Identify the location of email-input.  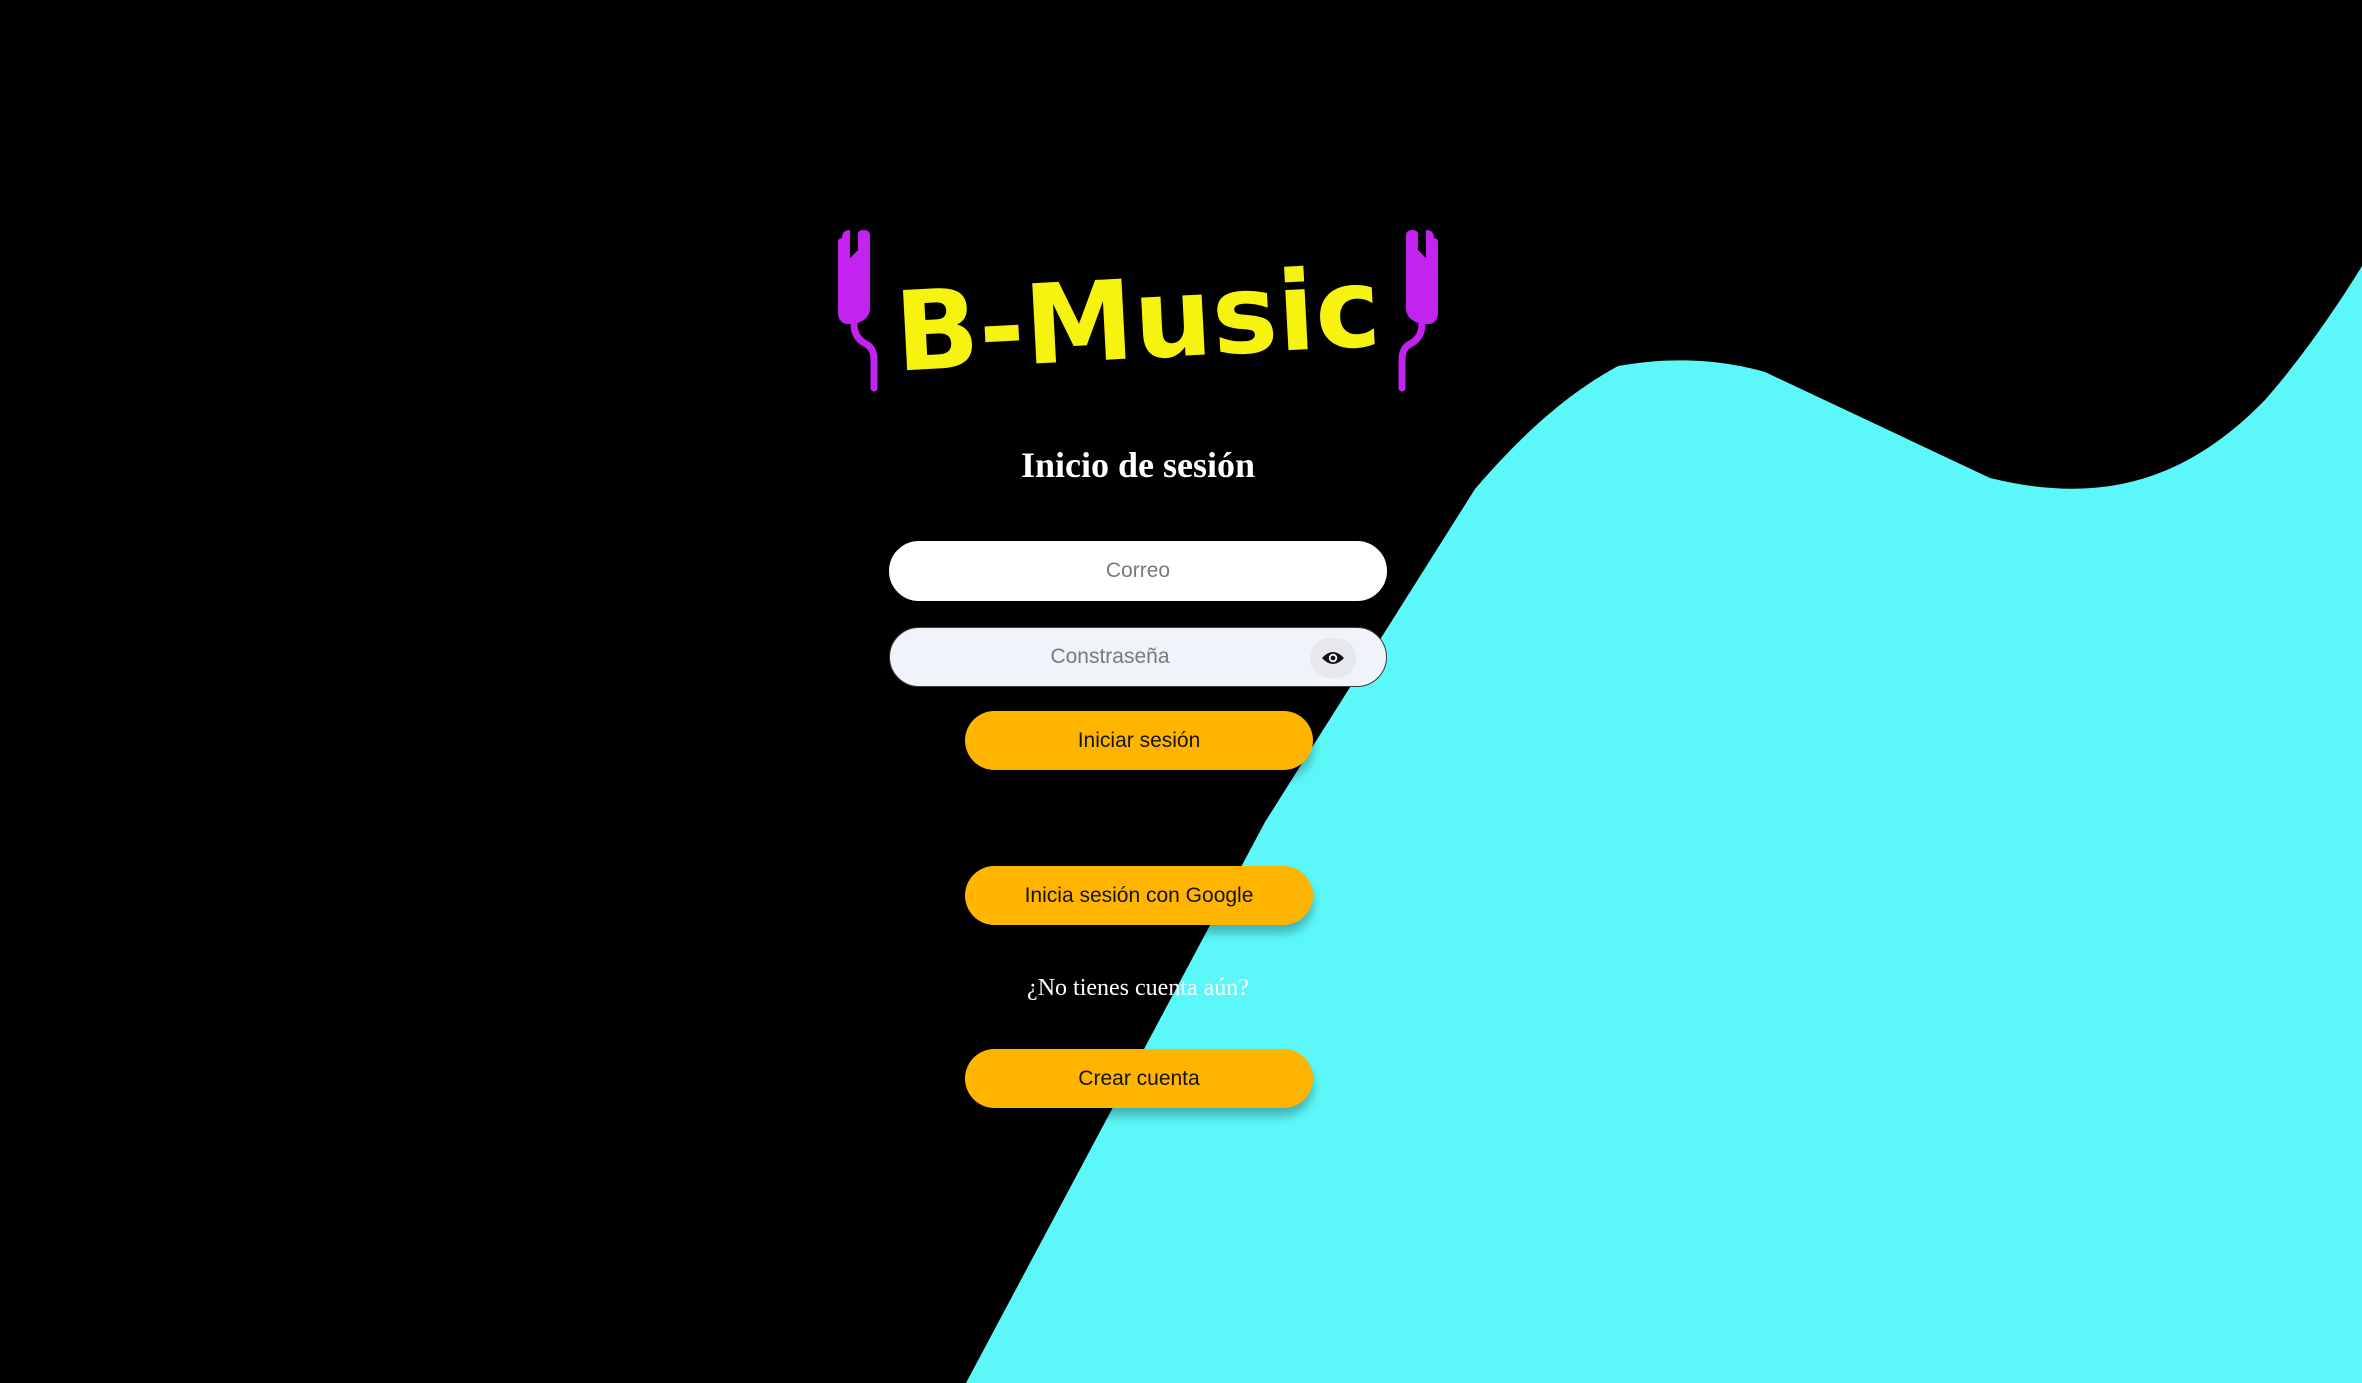
(1138, 571).